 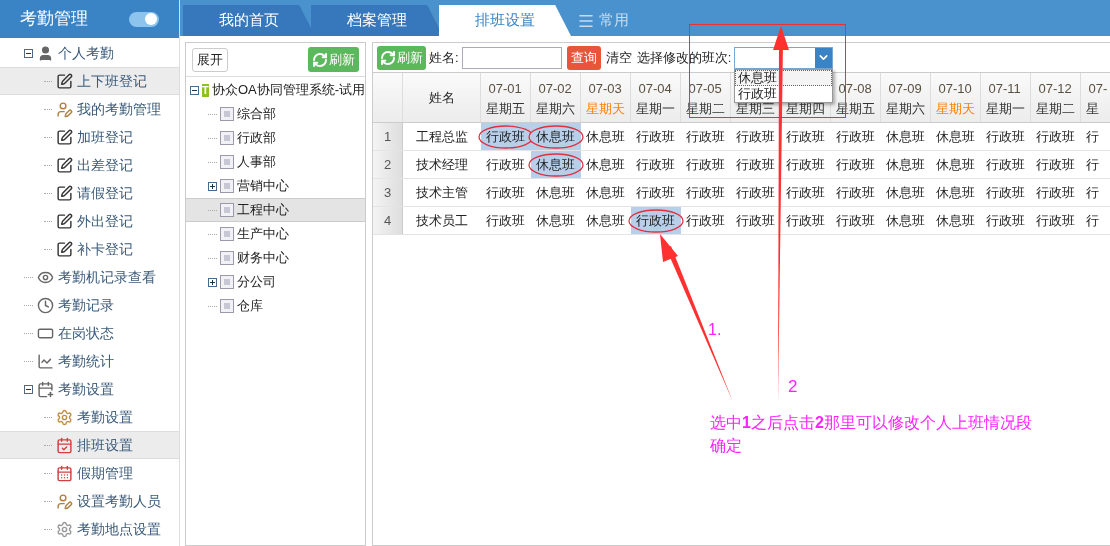 What do you see at coordinates (442, 220) in the screenshot?
I see `table-cell-text: 技术员工` at bounding box center [442, 220].